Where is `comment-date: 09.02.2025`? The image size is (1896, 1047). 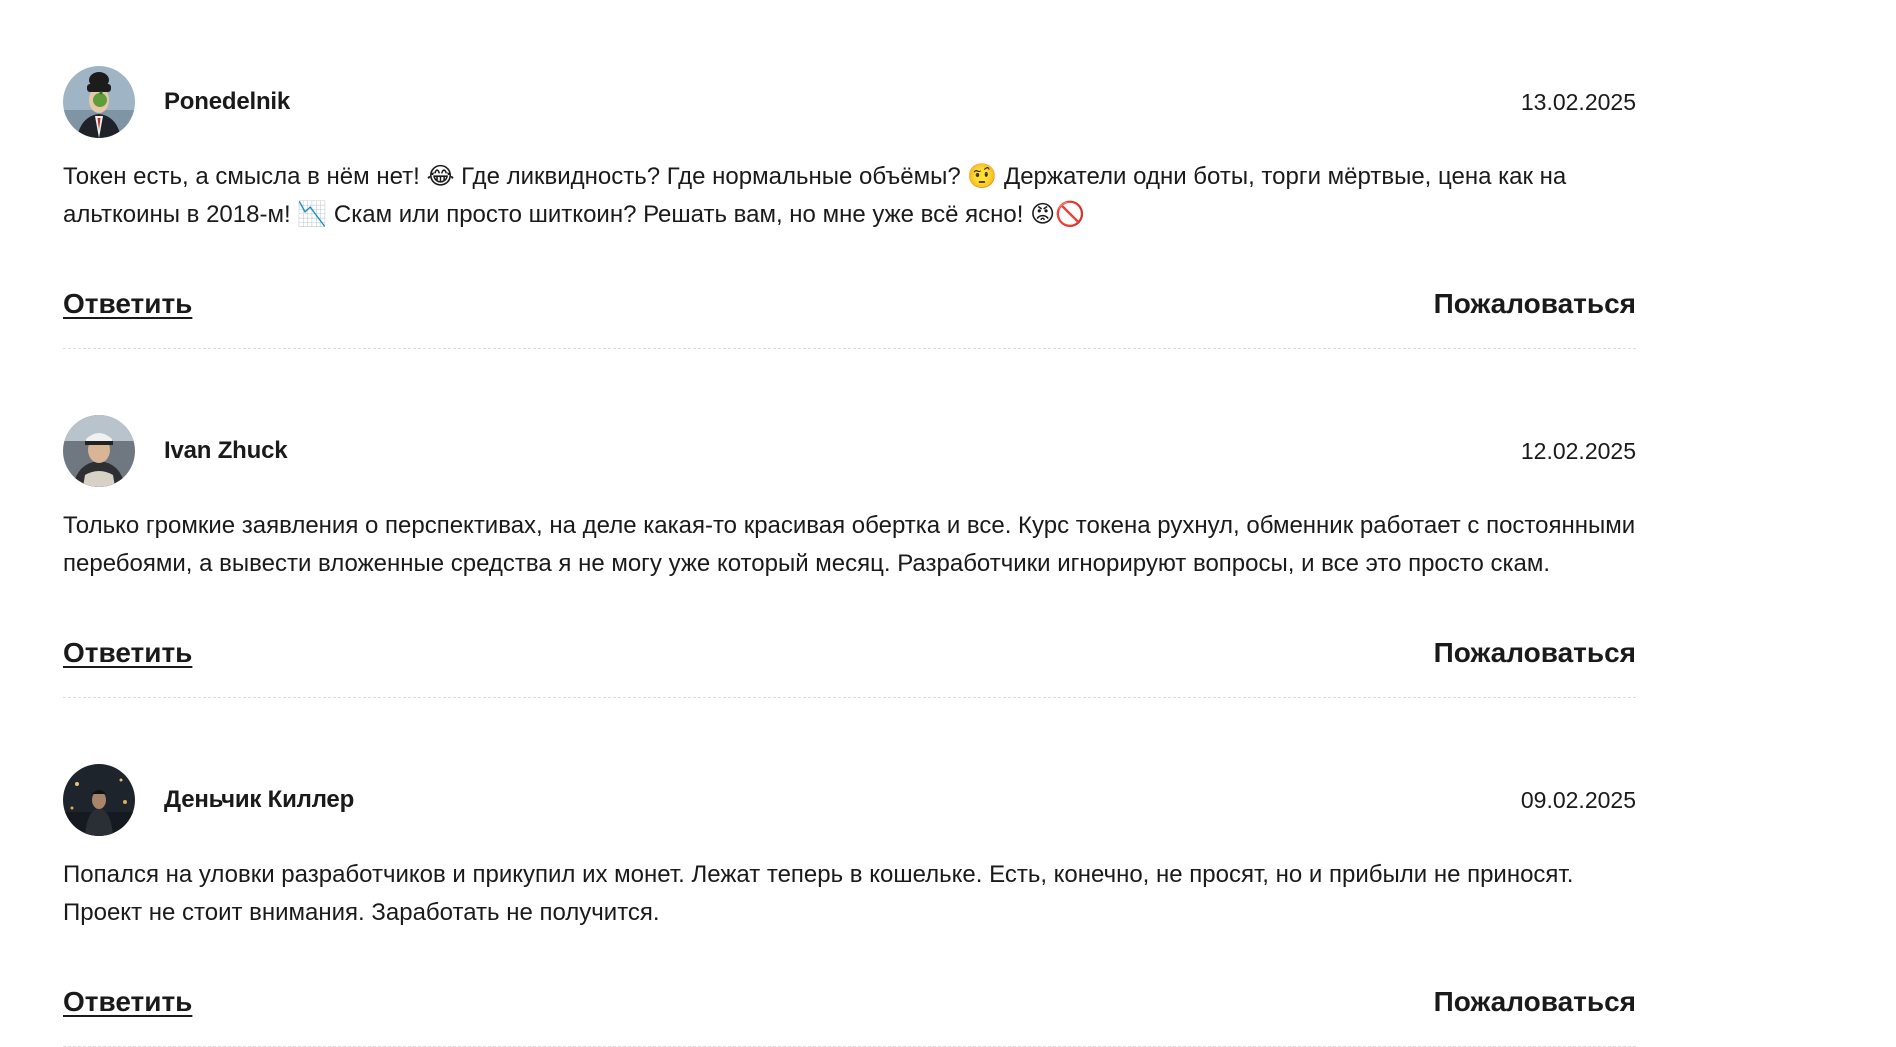
comment-date: 09.02.2025 is located at coordinates (1578, 799).